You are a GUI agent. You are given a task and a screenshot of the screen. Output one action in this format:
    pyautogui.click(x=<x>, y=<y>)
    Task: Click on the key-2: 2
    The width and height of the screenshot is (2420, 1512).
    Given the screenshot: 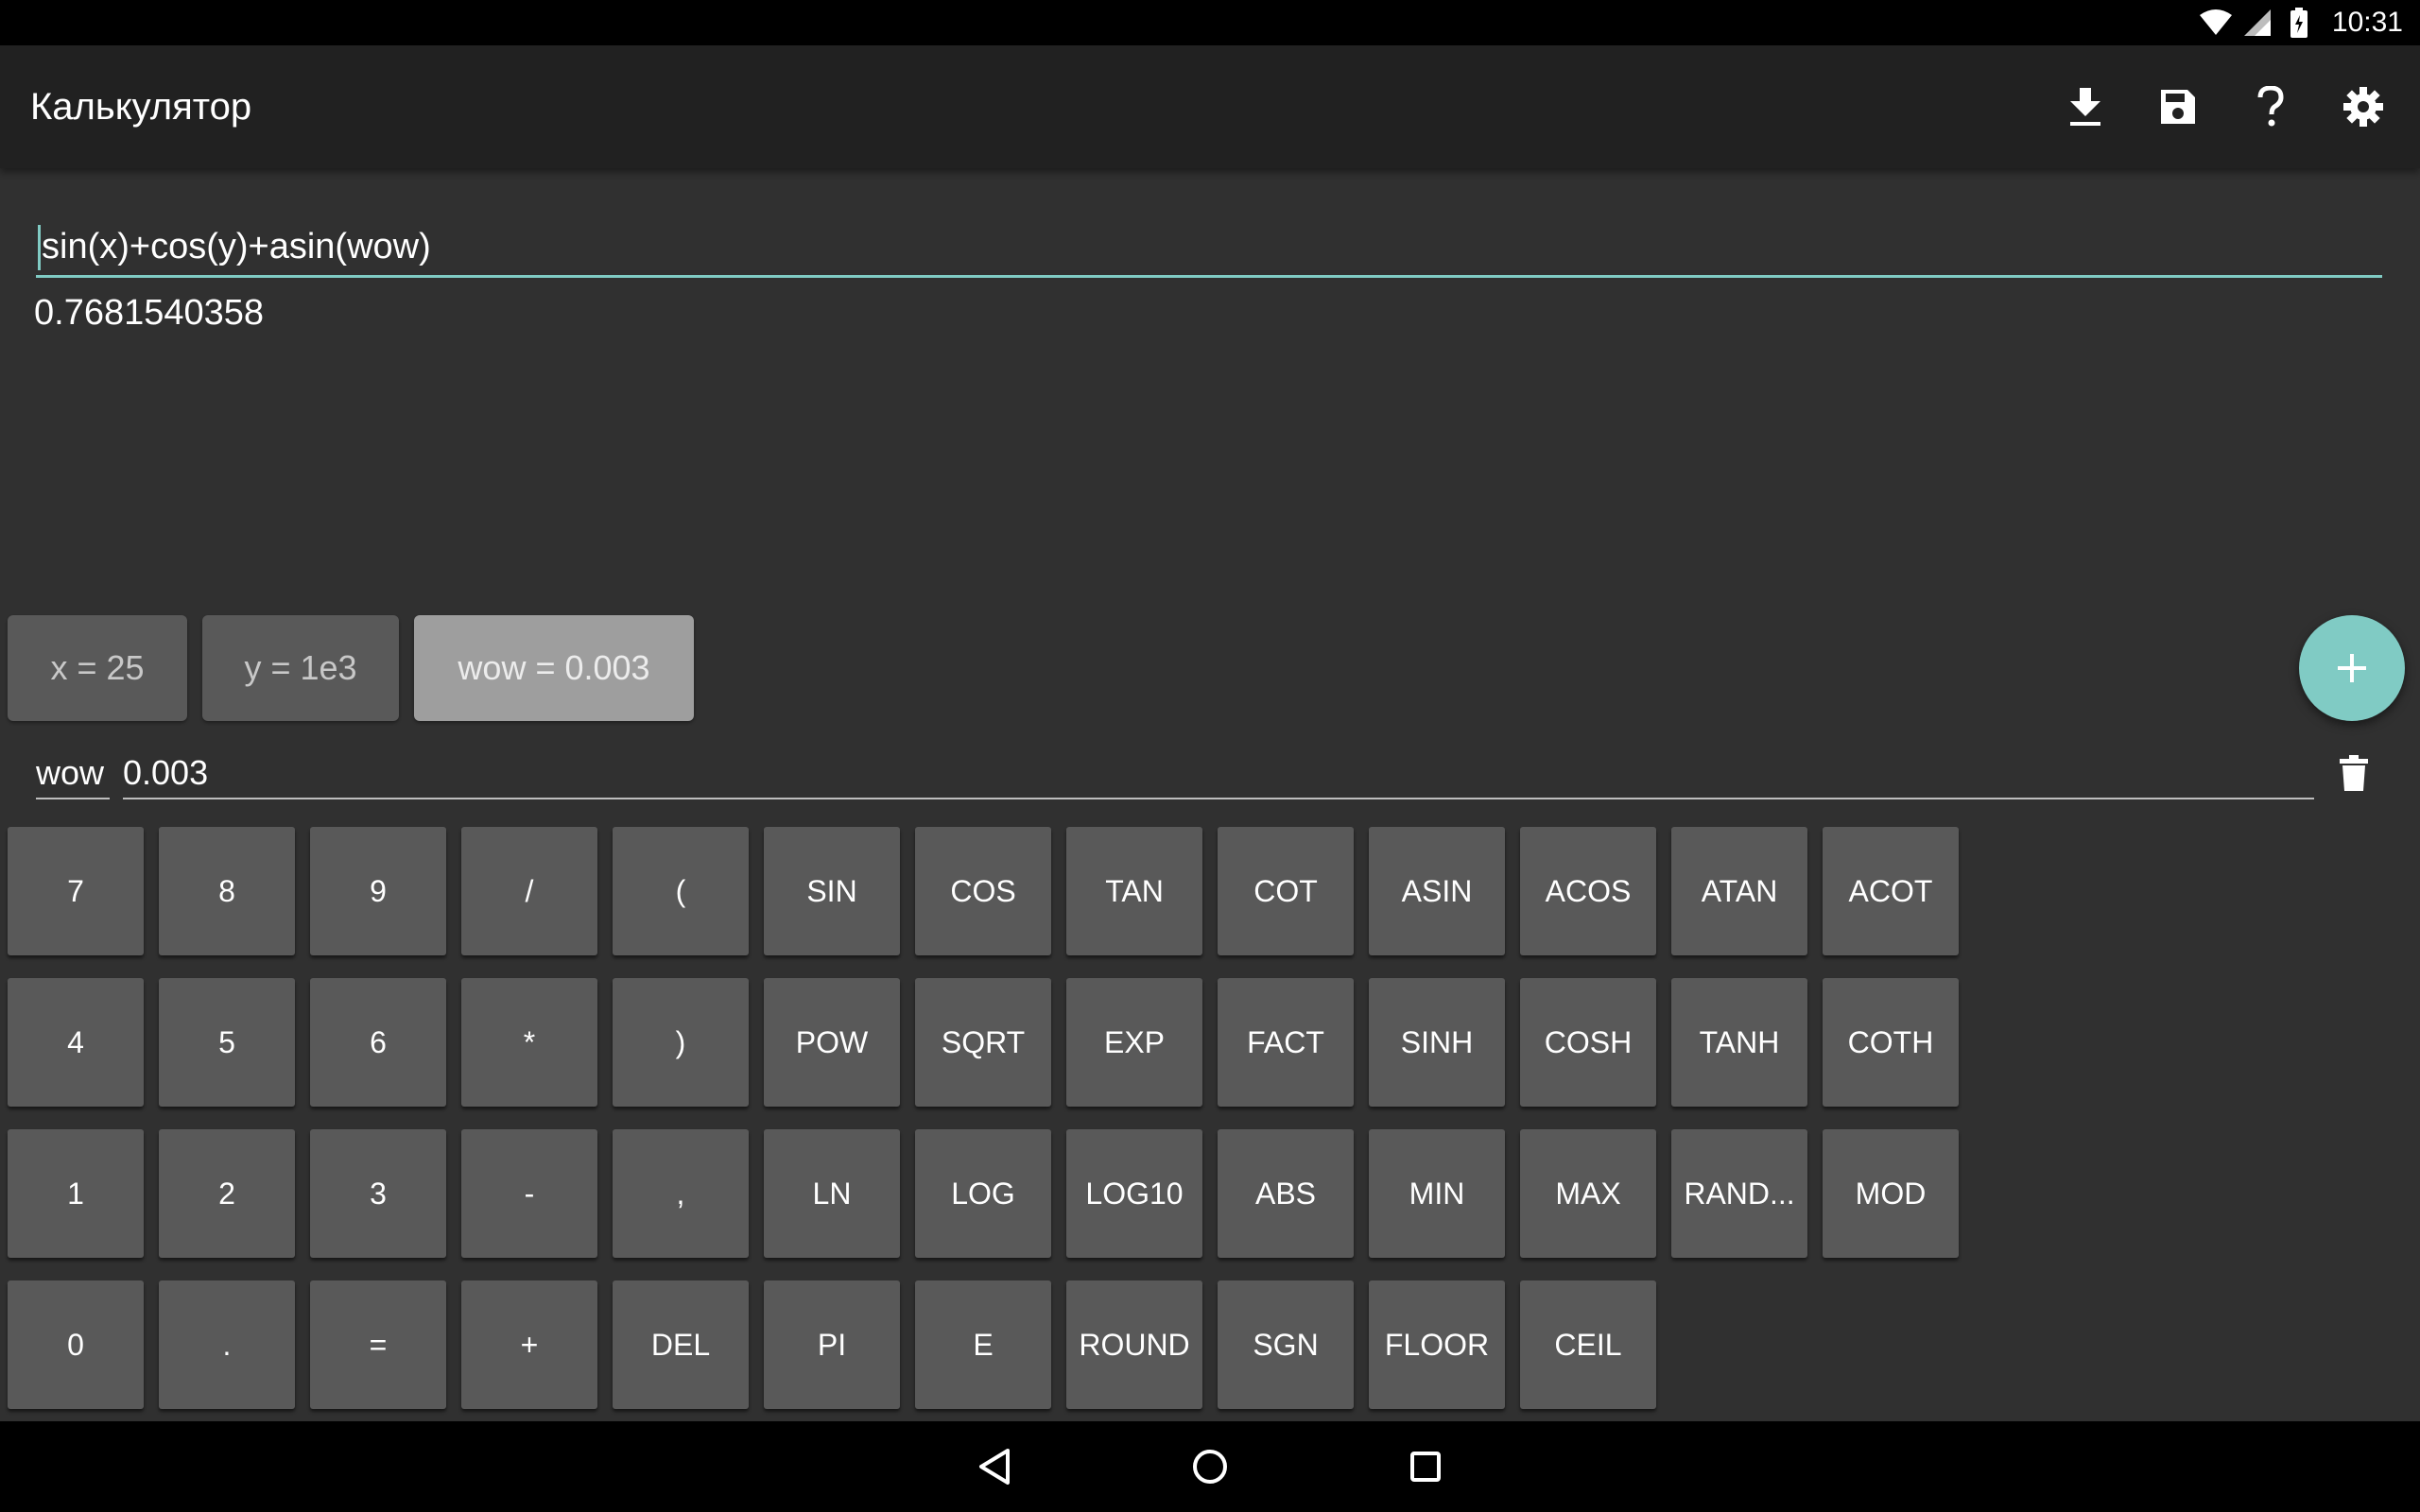 What is the action you would take?
    pyautogui.click(x=227, y=1193)
    